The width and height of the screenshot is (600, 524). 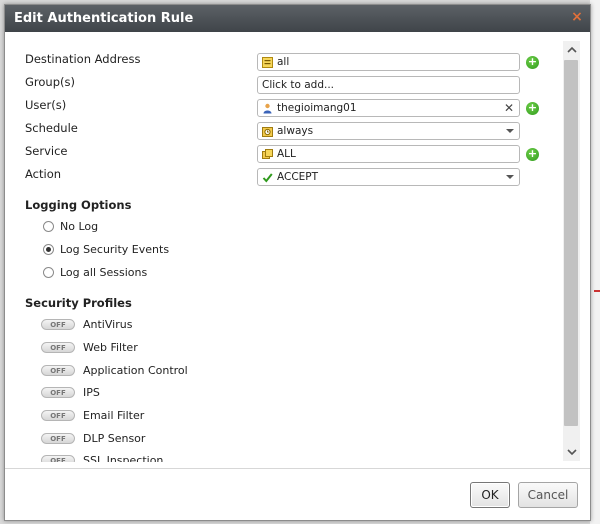 I want to click on profile-label: DLP Sensor, so click(x=114, y=438).